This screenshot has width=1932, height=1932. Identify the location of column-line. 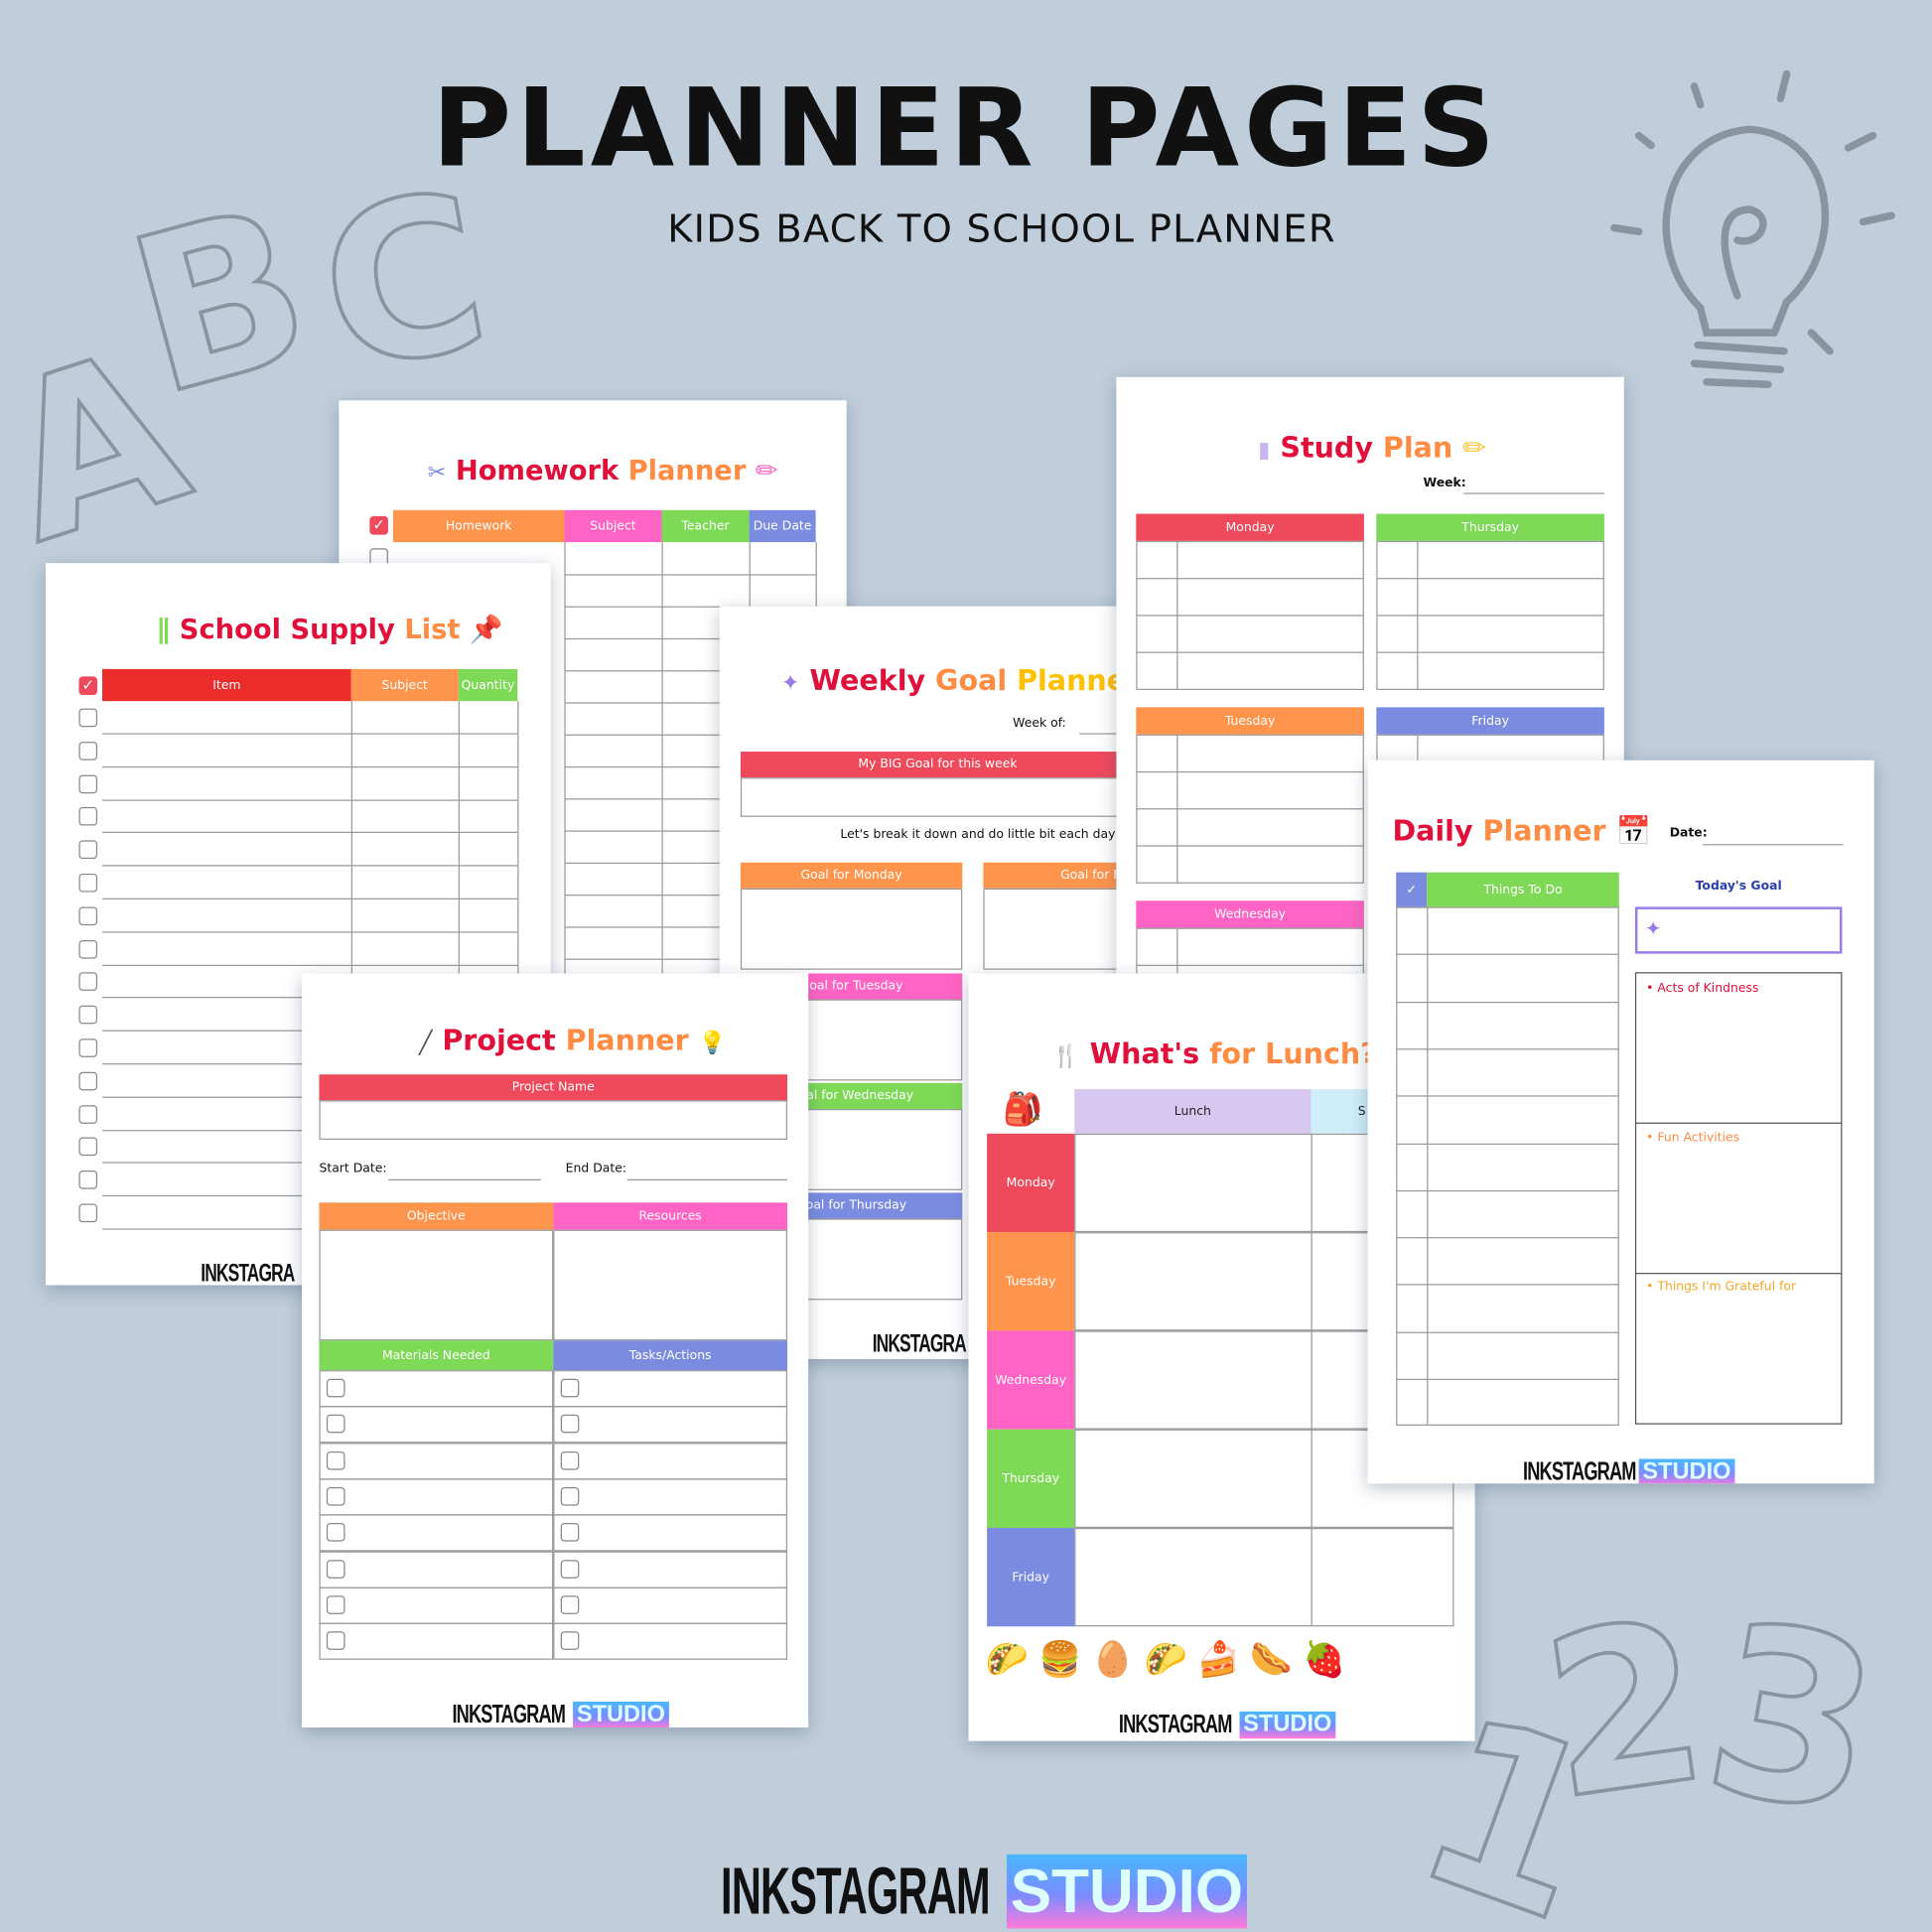
(1428, 1166).